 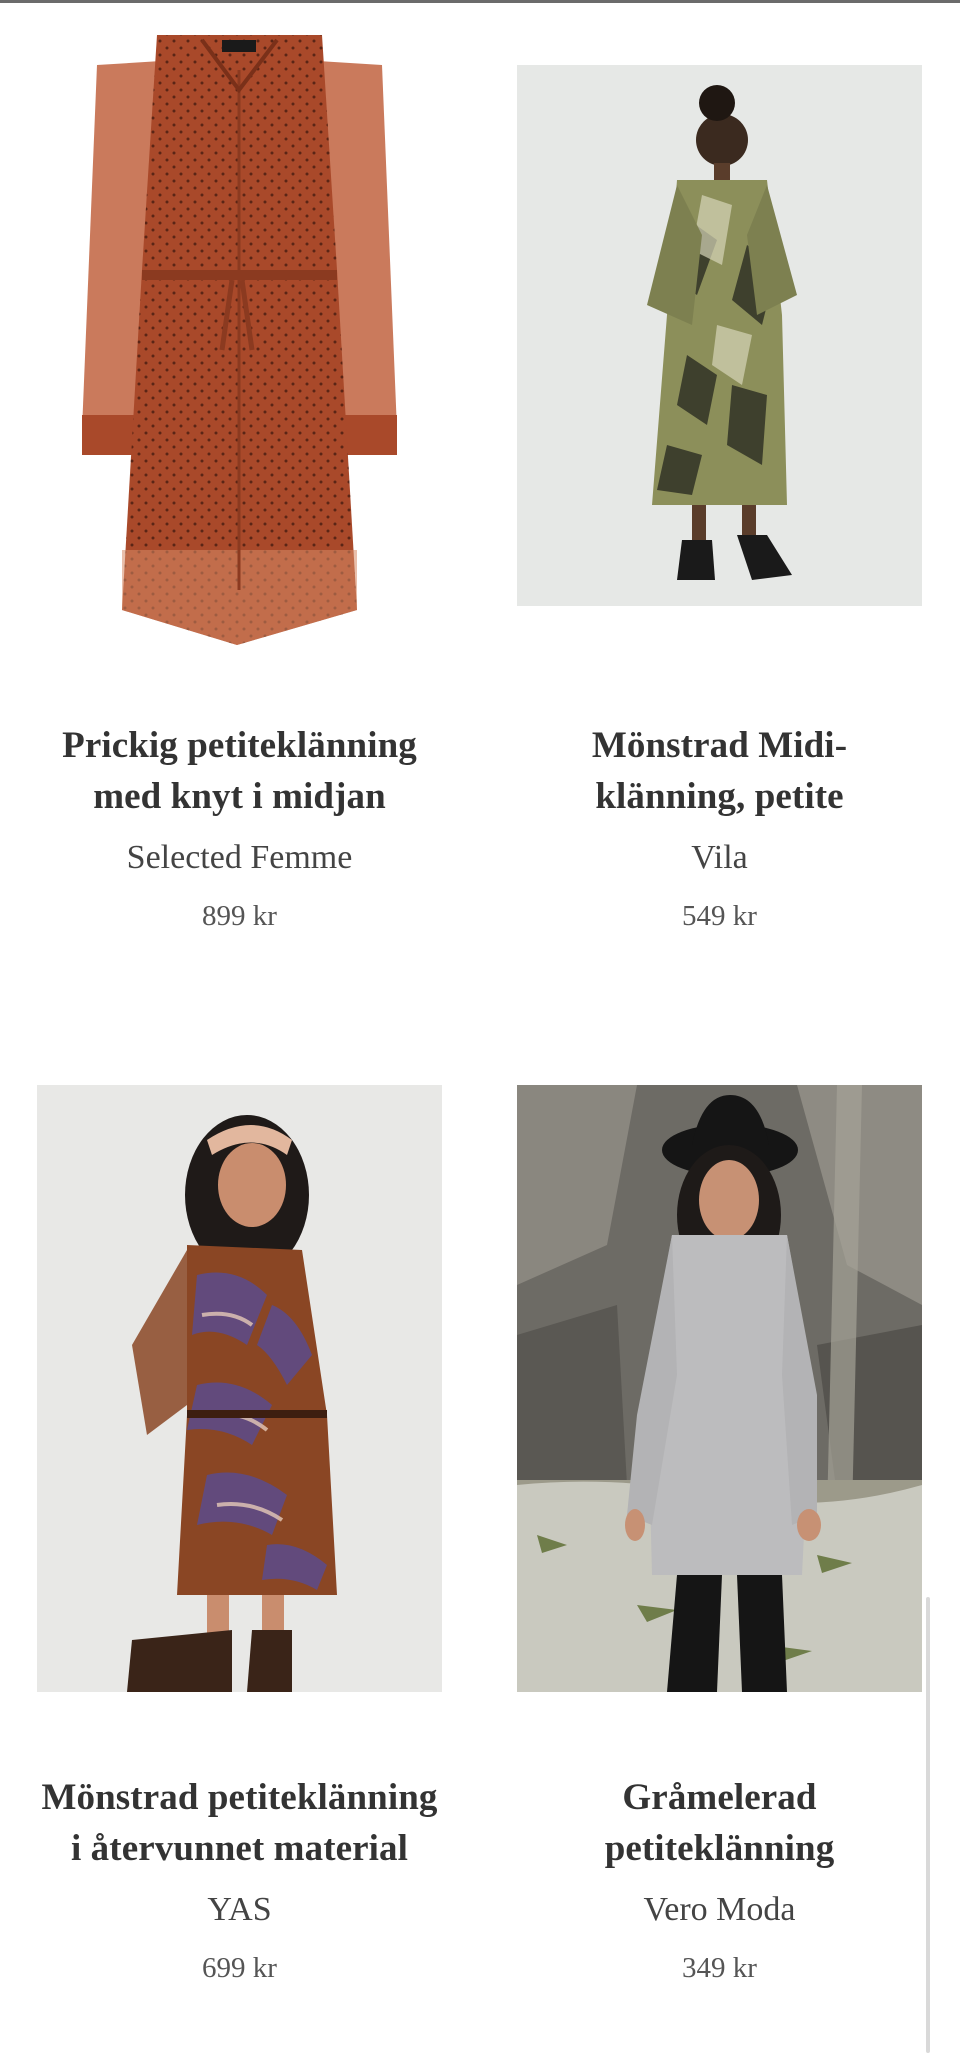 What do you see at coordinates (719, 1797) in the screenshot?
I see `product-title-line: Gråmelerad` at bounding box center [719, 1797].